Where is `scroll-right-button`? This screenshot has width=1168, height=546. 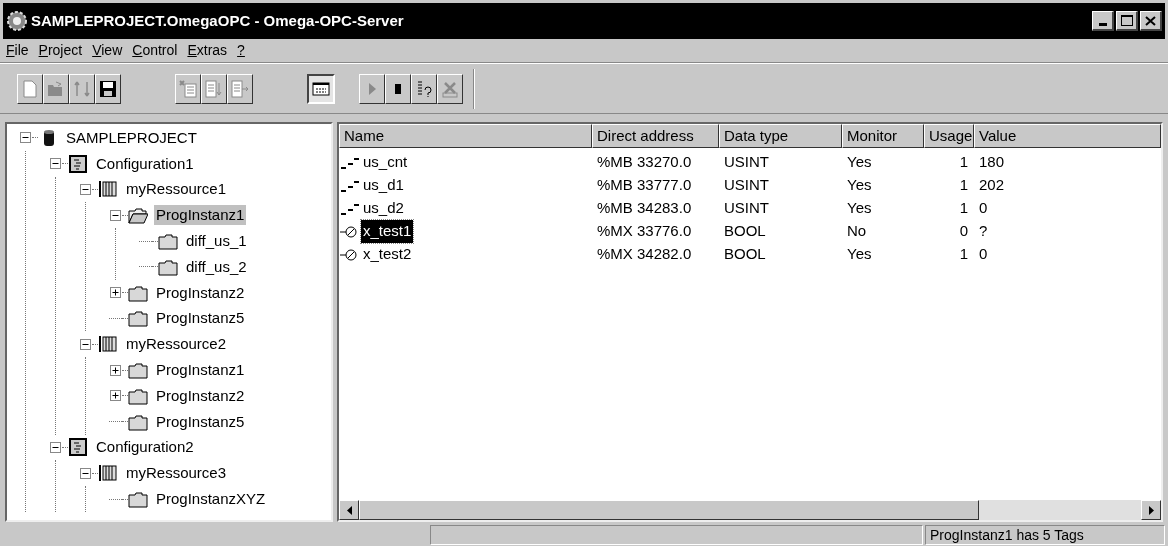
scroll-right-button is located at coordinates (1151, 510).